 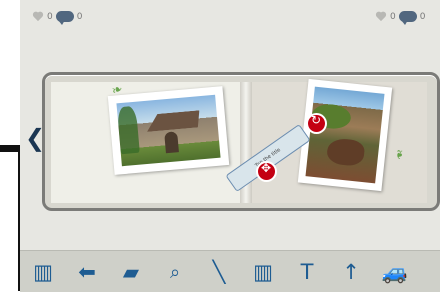 I want to click on trash-icon: ▥, so click(x=263, y=272).